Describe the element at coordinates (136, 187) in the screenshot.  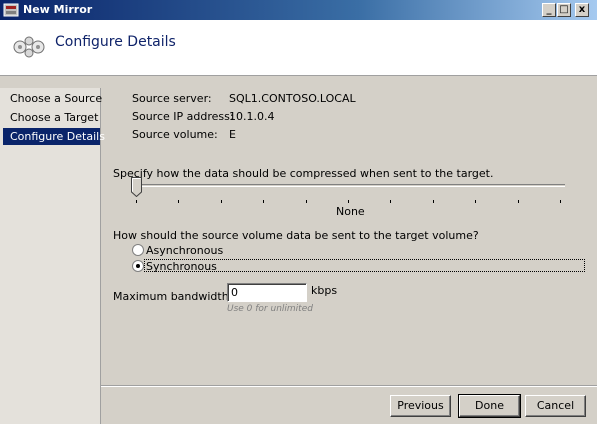
I see `compression-slider-thumb` at that location.